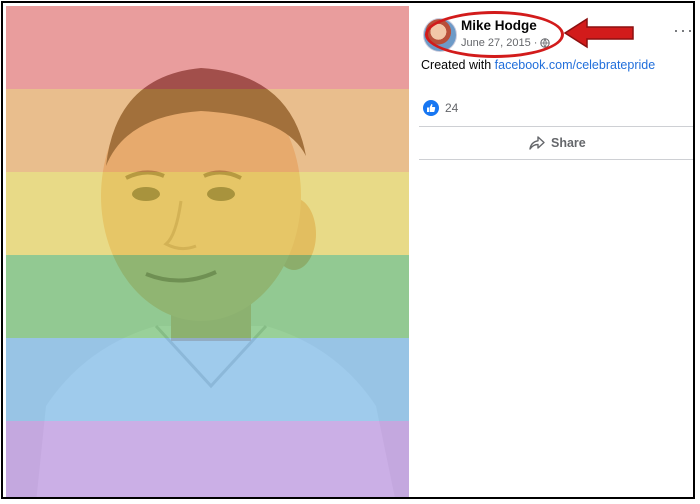  Describe the element at coordinates (431, 108) in the screenshot. I see `like-icon` at that location.